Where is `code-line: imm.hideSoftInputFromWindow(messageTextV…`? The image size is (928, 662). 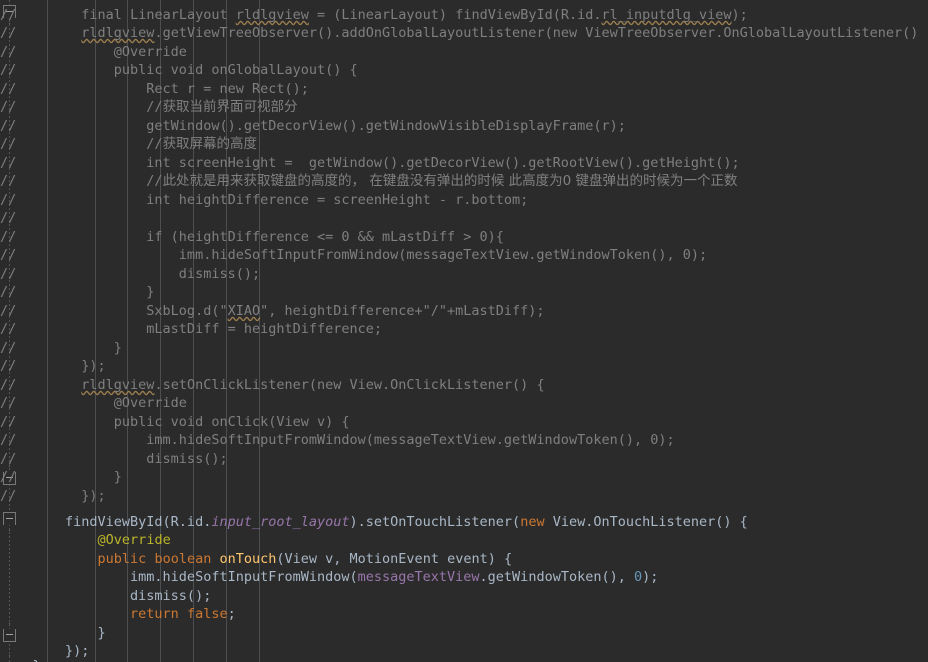 code-line: imm.hideSoftInputFromWindow(messageTextV… is located at coordinates (329, 577).